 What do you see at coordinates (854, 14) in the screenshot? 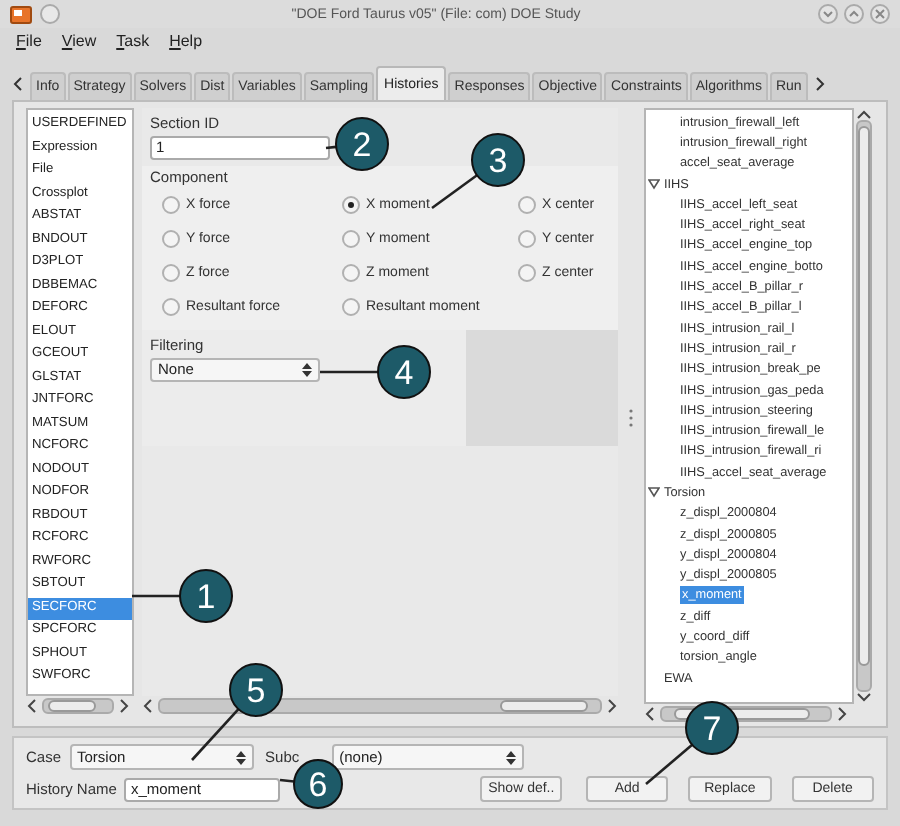
I see `maximize-icon` at bounding box center [854, 14].